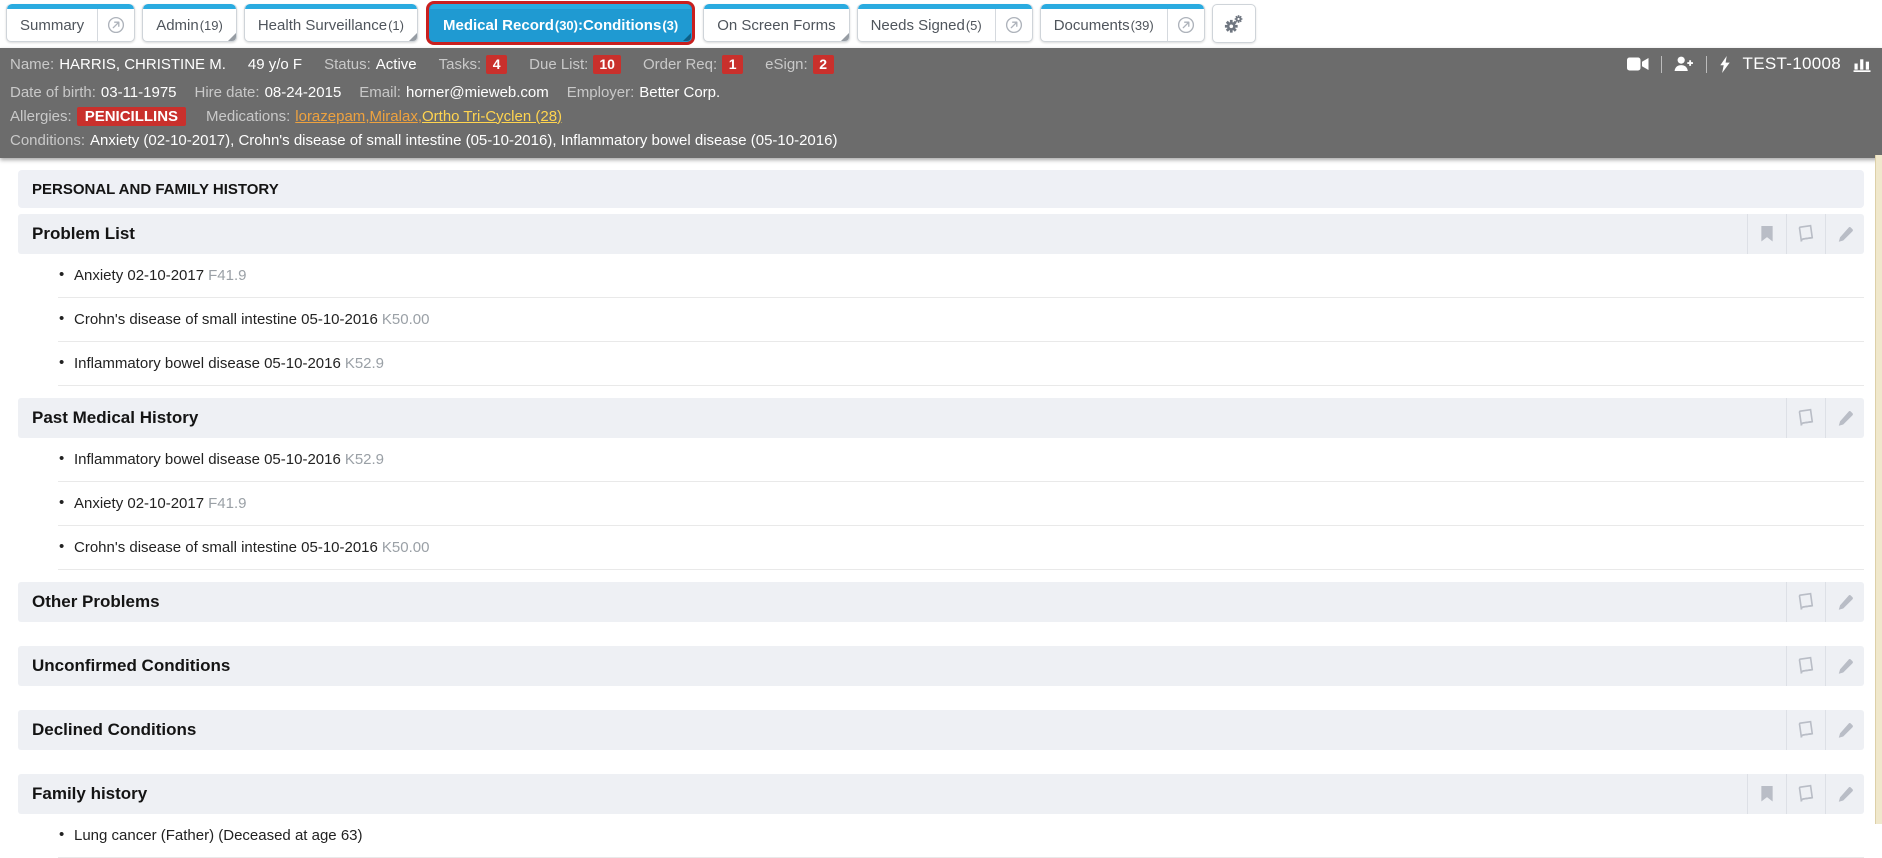 Image resolution: width=1882 pixels, height=858 pixels. What do you see at coordinates (679, 92) in the screenshot?
I see `field-value: Better Corp.` at bounding box center [679, 92].